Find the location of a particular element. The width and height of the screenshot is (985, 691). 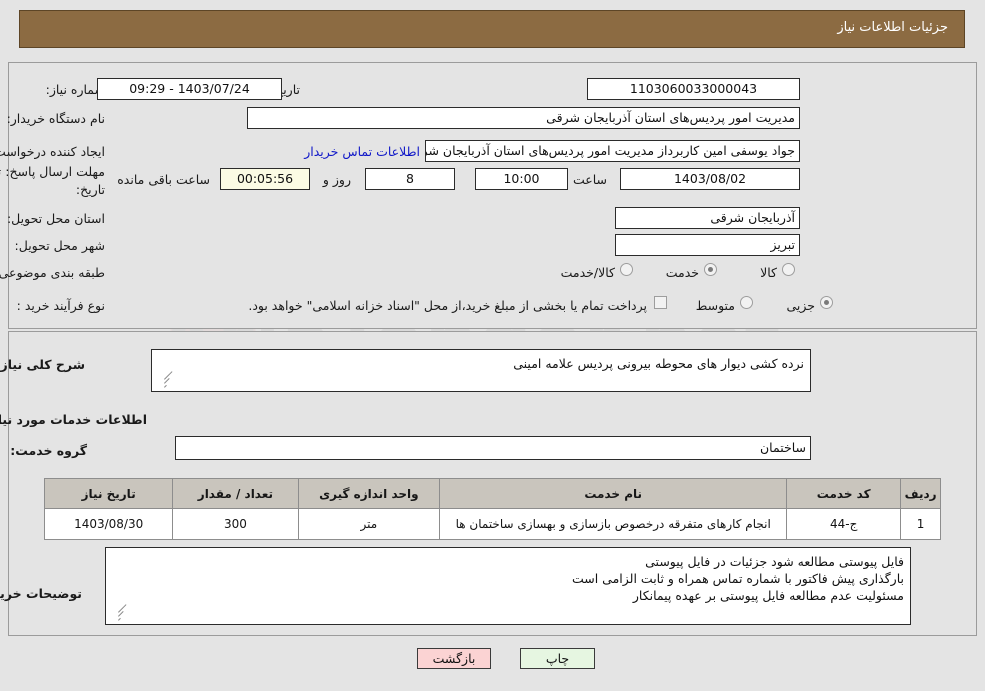

cell-service-code: ج-44 is located at coordinates (844, 524).